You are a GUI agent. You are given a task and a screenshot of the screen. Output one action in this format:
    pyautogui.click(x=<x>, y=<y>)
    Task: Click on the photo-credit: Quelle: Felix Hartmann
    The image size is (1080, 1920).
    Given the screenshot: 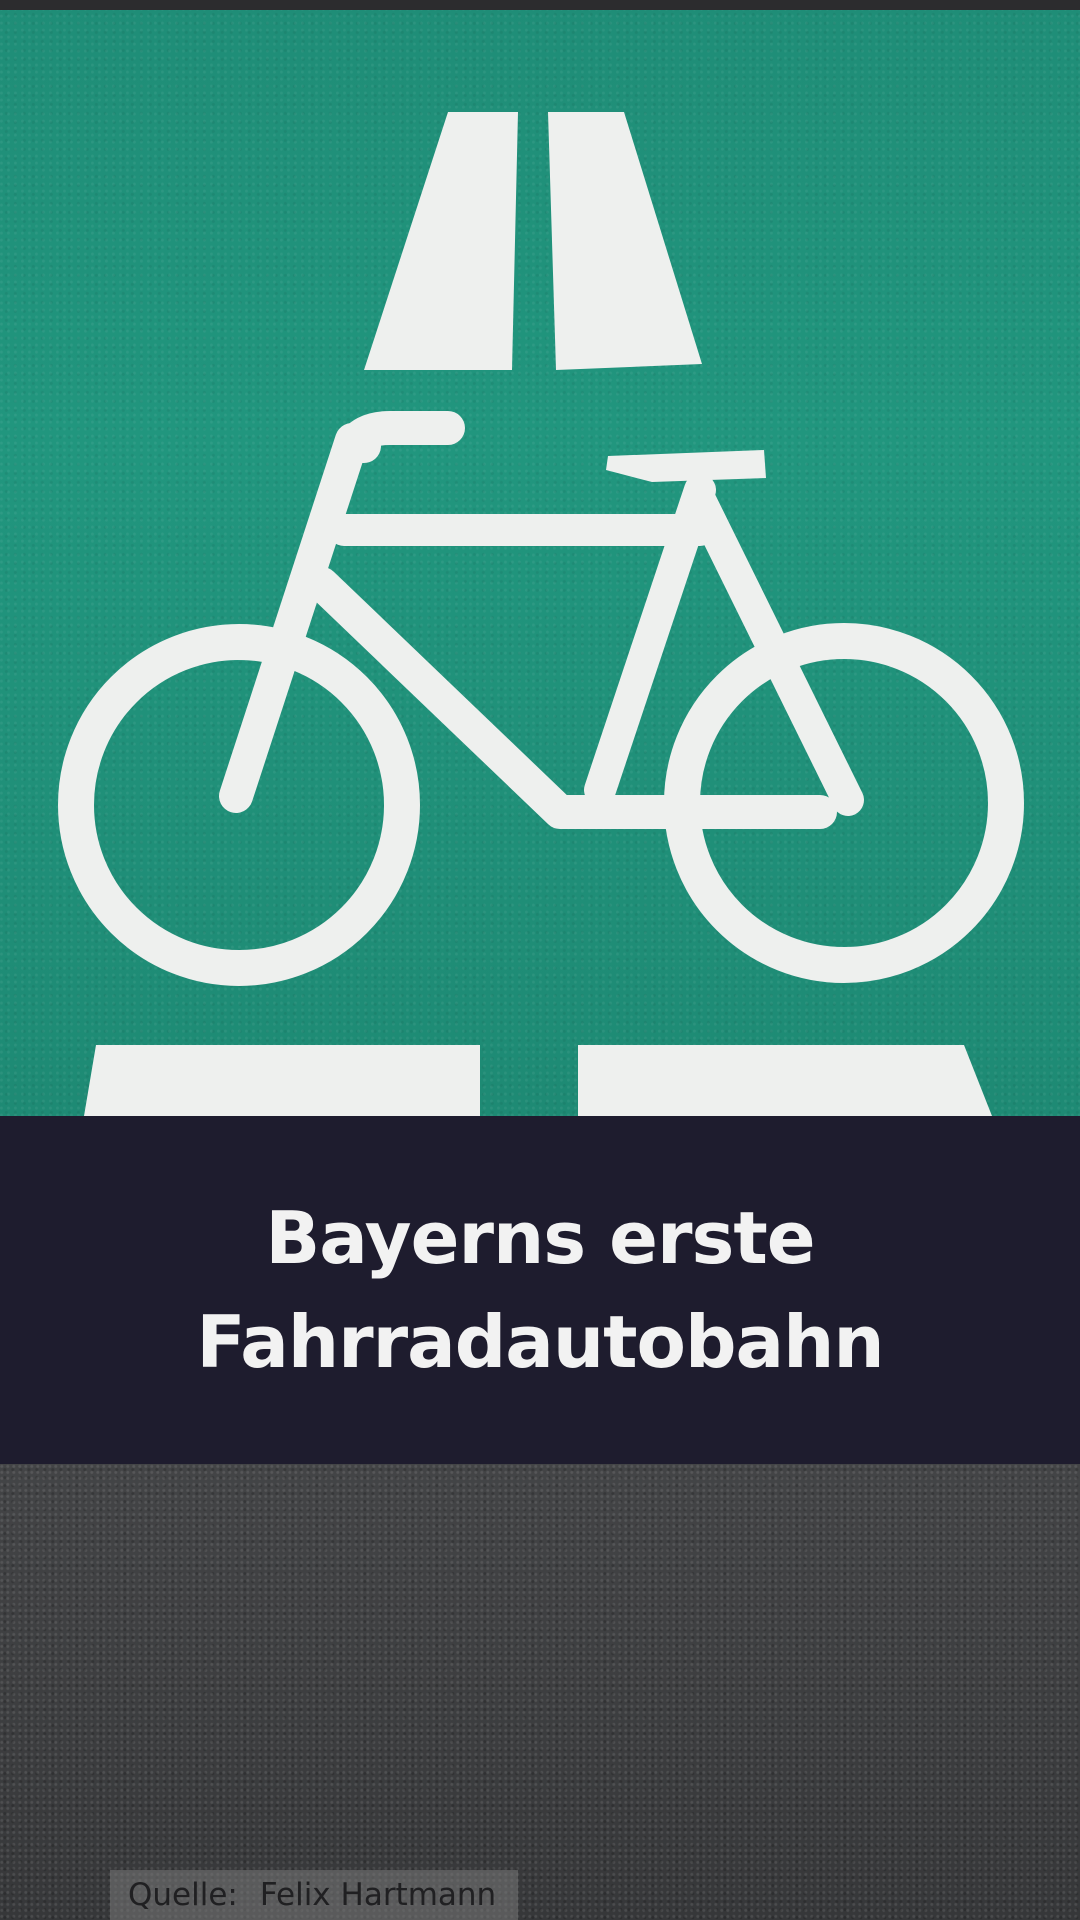 What is the action you would take?
    pyautogui.click(x=314, y=1895)
    